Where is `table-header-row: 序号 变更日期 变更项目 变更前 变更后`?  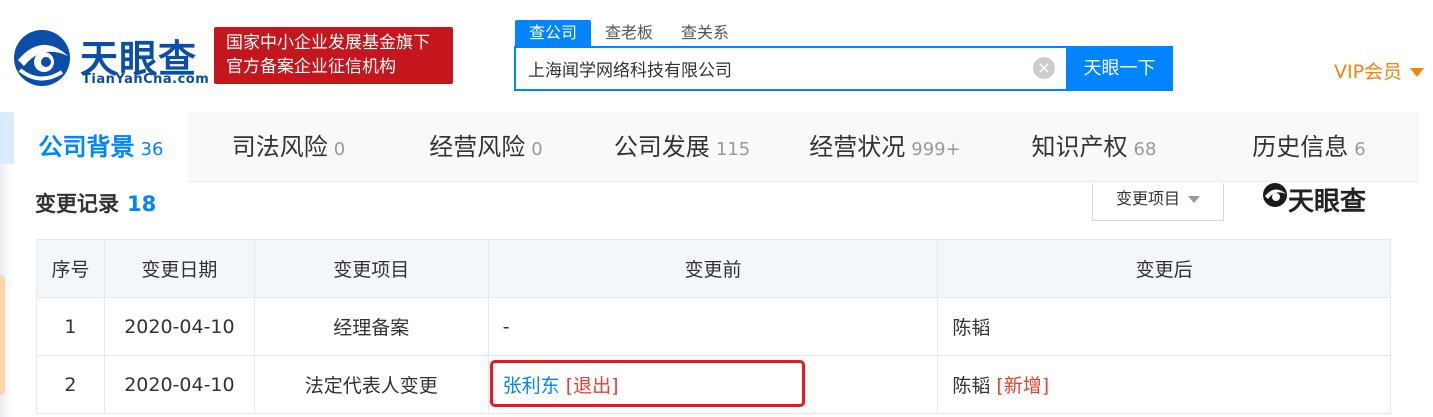 table-header-row: 序号 变更日期 变更项目 变更前 变更后 is located at coordinates (713, 268).